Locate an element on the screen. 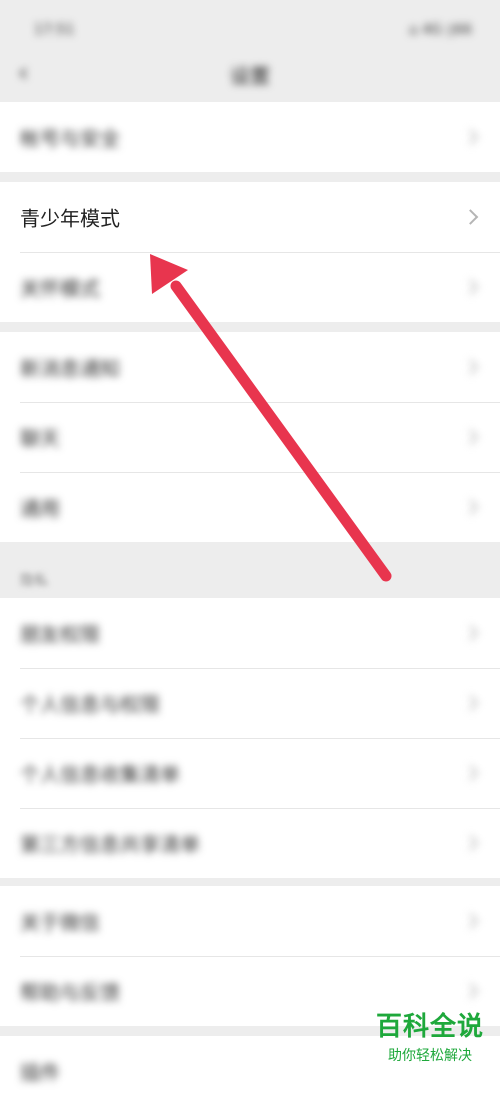 The width and height of the screenshot is (500, 1106). settings-item-label: 青少年模式 is located at coordinates (70, 218).